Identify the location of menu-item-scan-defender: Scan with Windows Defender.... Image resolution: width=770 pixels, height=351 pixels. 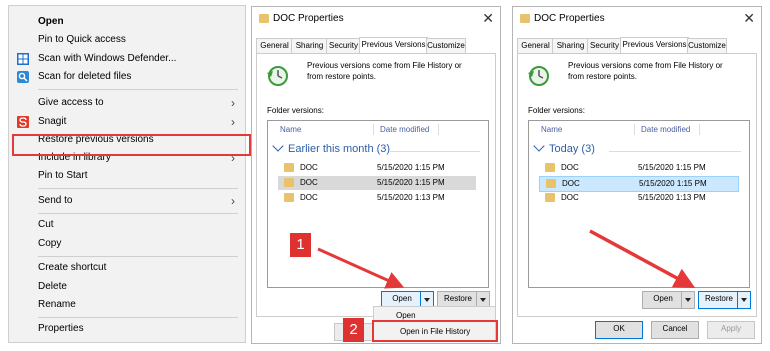
(127, 59).